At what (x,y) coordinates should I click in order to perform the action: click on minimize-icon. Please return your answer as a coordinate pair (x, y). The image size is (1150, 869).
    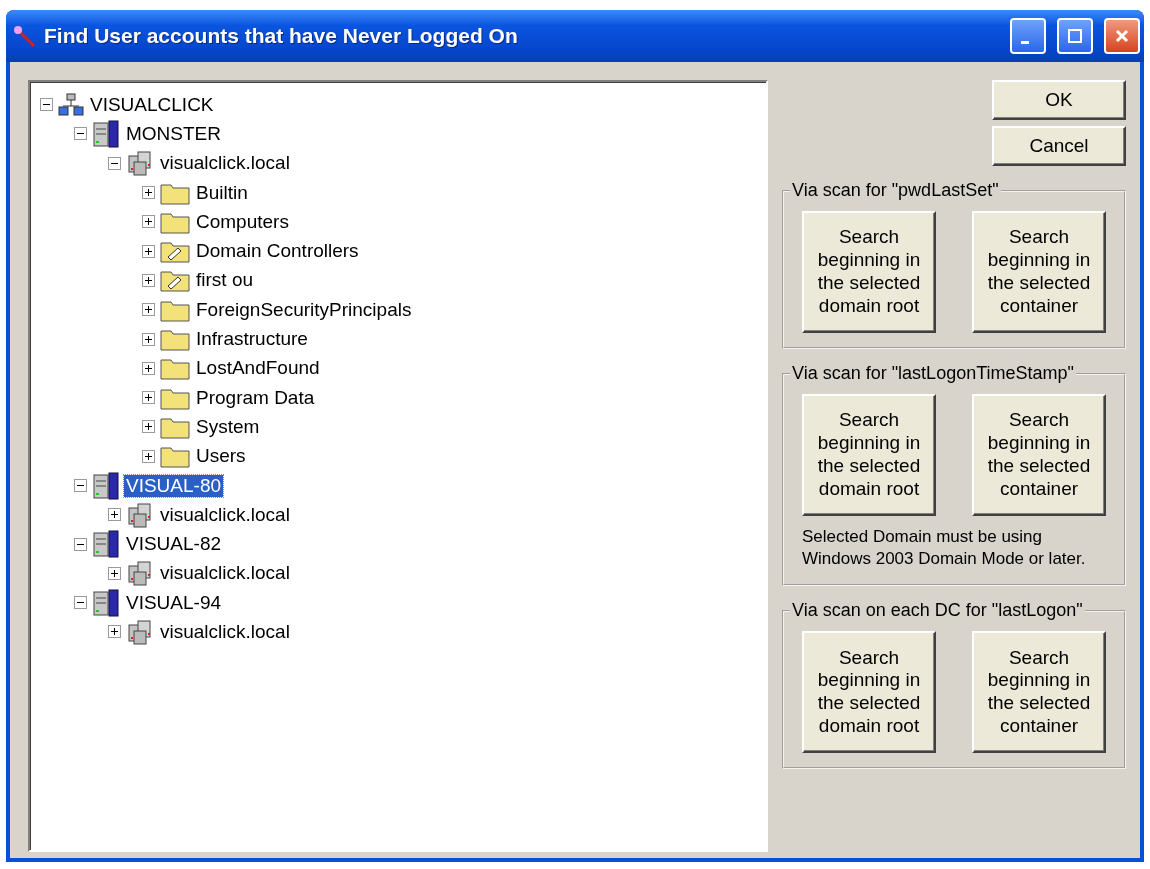
    Looking at the image, I should click on (1025, 42).